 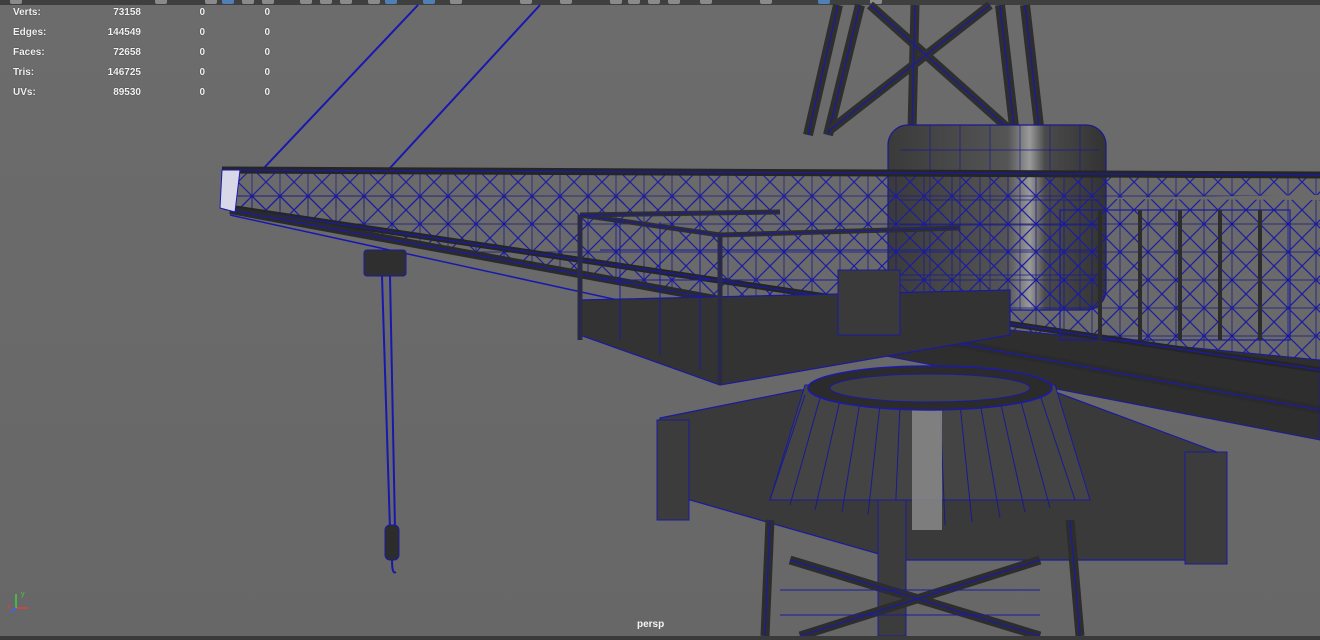 I want to click on hud-row-edges: Edges: 144549 0 0, so click(x=143, y=36).